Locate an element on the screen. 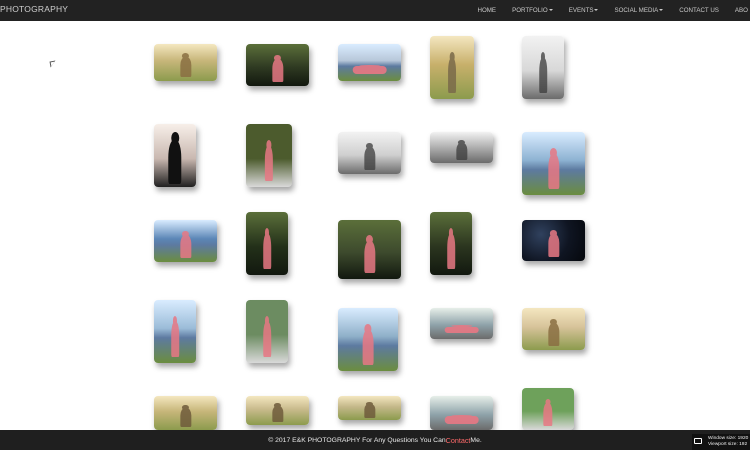 This screenshot has width=750, height=450. window-size-label: Window size: is located at coordinates (722, 438).